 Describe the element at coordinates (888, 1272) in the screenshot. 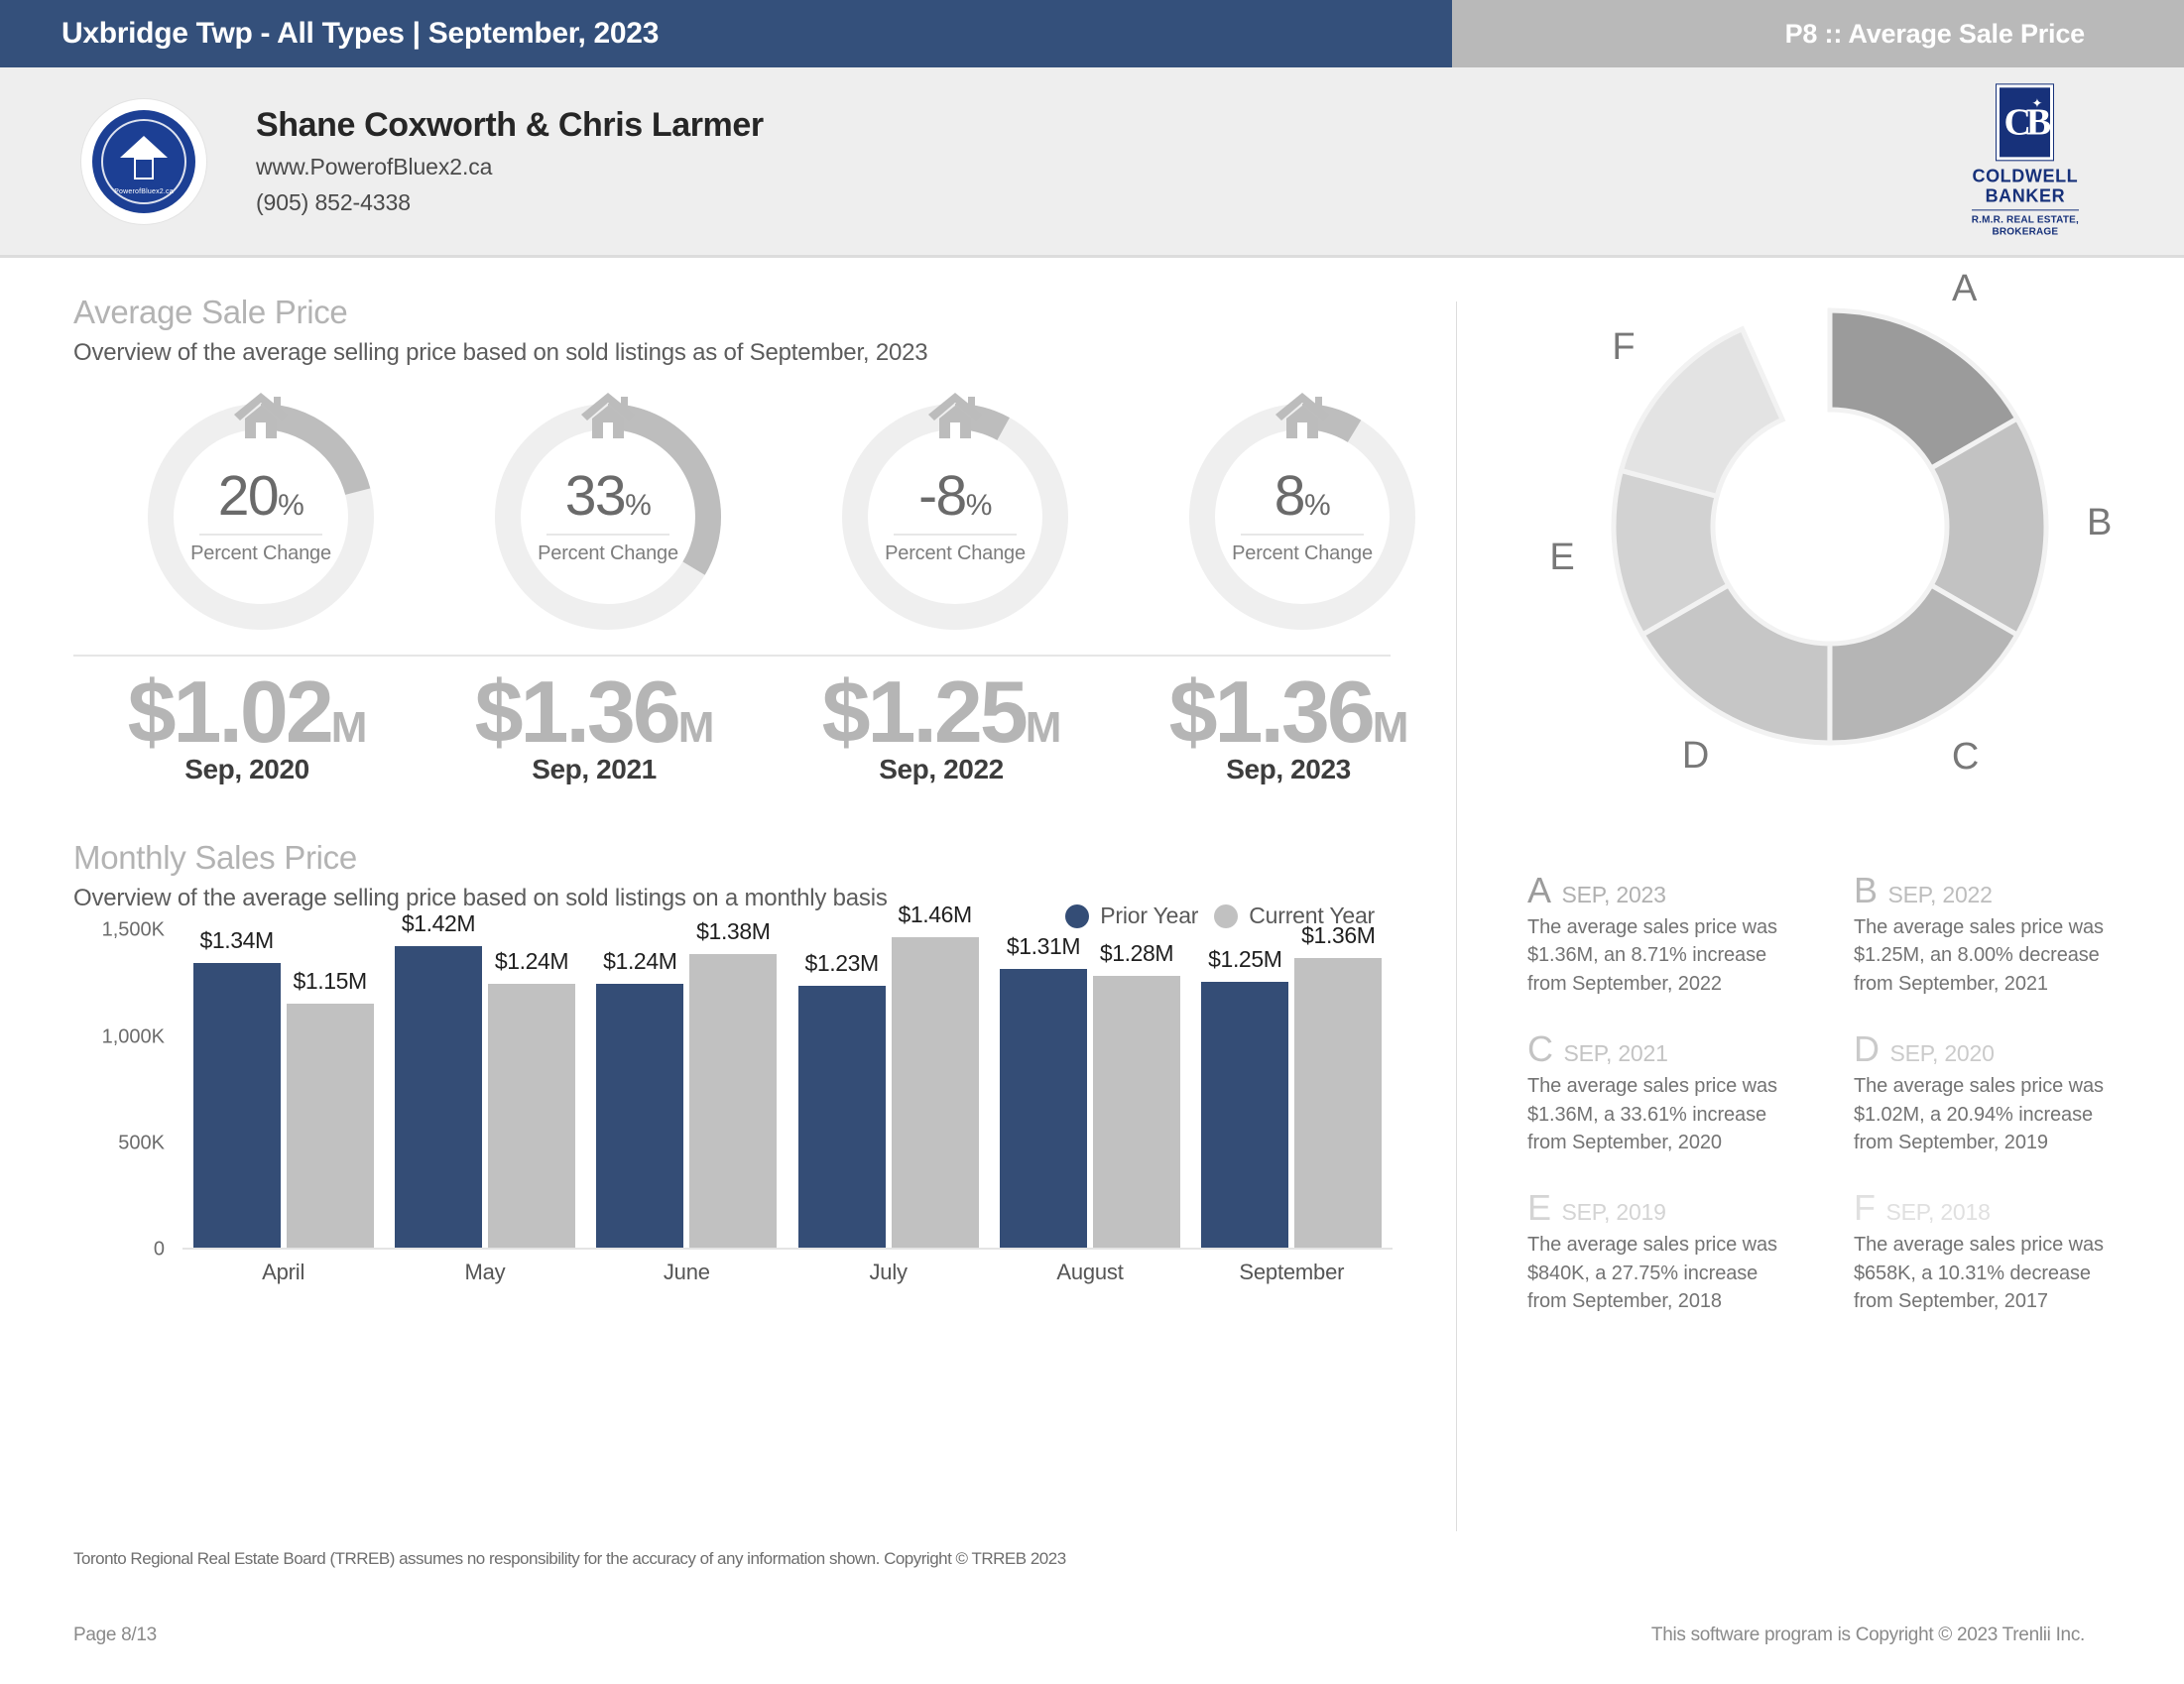

I see `x-axis-tick: July` at that location.